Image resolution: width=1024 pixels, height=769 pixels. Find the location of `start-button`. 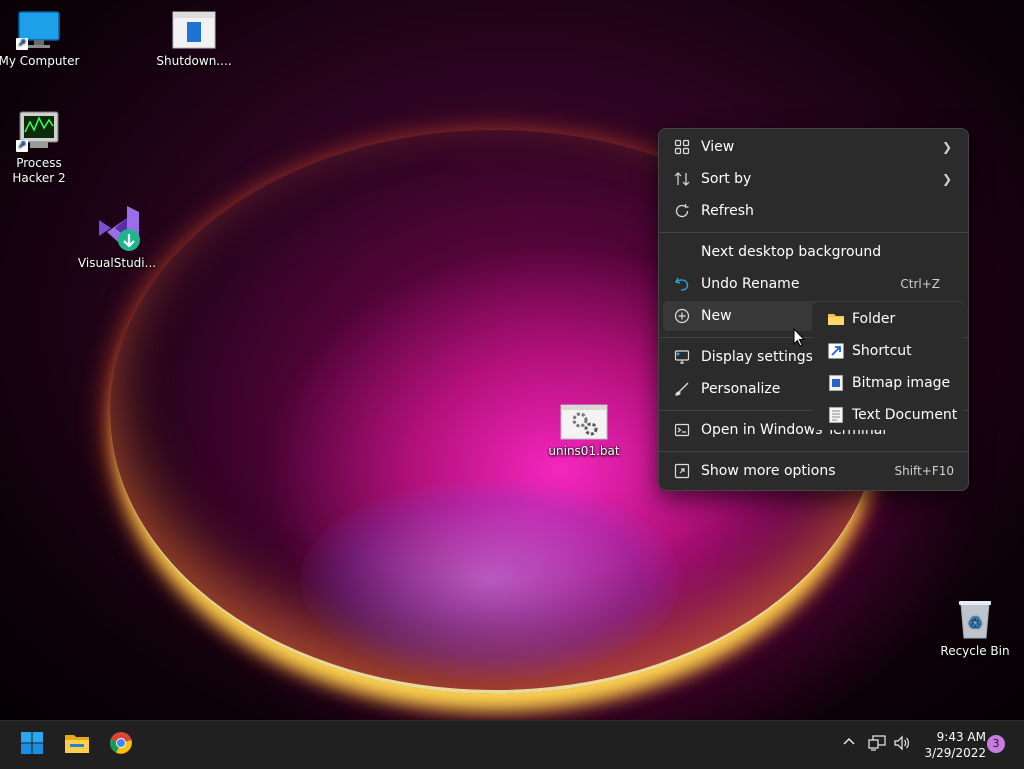

start-button is located at coordinates (32, 745).